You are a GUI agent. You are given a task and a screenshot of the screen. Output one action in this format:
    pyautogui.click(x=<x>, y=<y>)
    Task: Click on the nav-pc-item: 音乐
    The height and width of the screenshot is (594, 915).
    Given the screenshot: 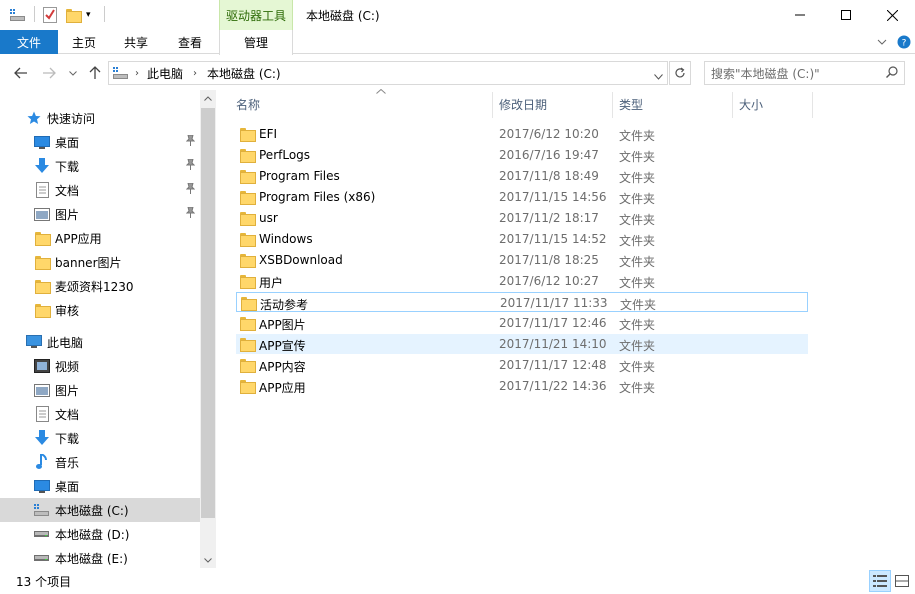 What is the action you would take?
    pyautogui.click(x=100, y=462)
    